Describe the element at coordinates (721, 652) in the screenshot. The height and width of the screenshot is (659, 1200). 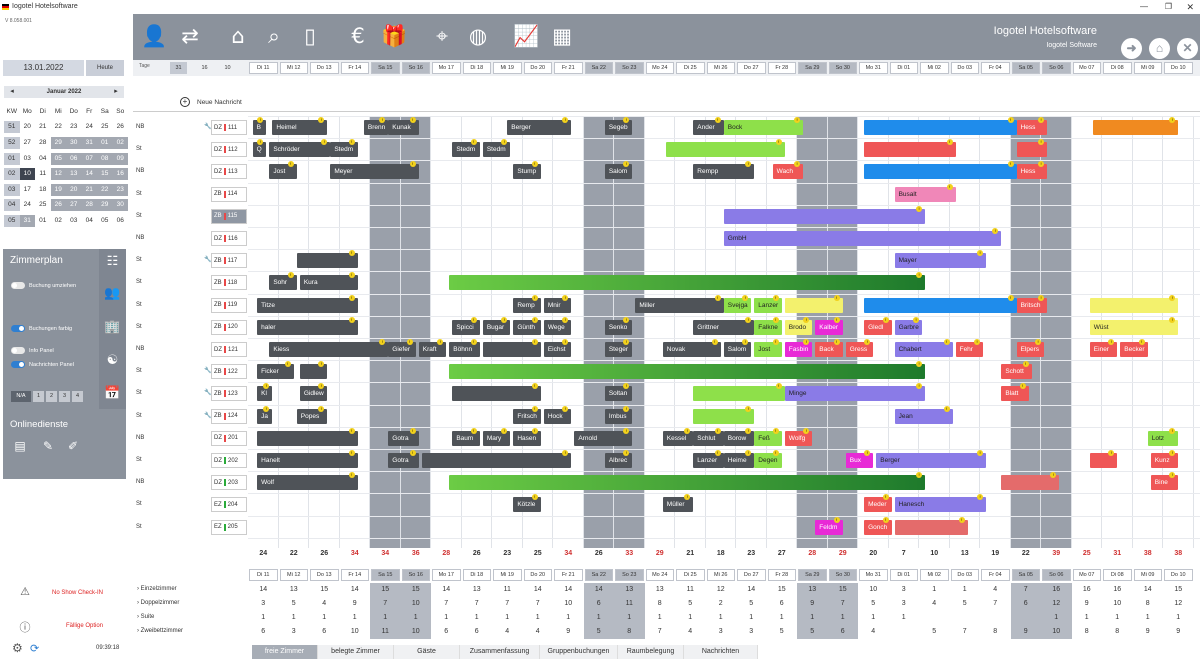
I see `tab-6: Nachrichten` at that location.